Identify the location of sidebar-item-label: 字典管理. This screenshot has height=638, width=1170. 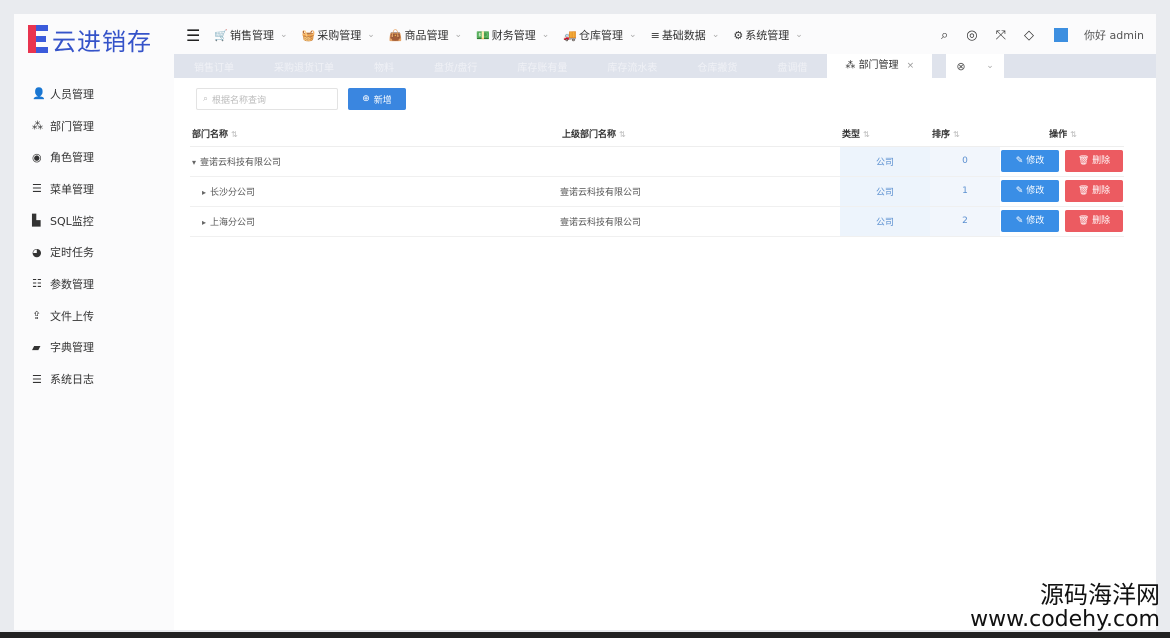
(72, 348).